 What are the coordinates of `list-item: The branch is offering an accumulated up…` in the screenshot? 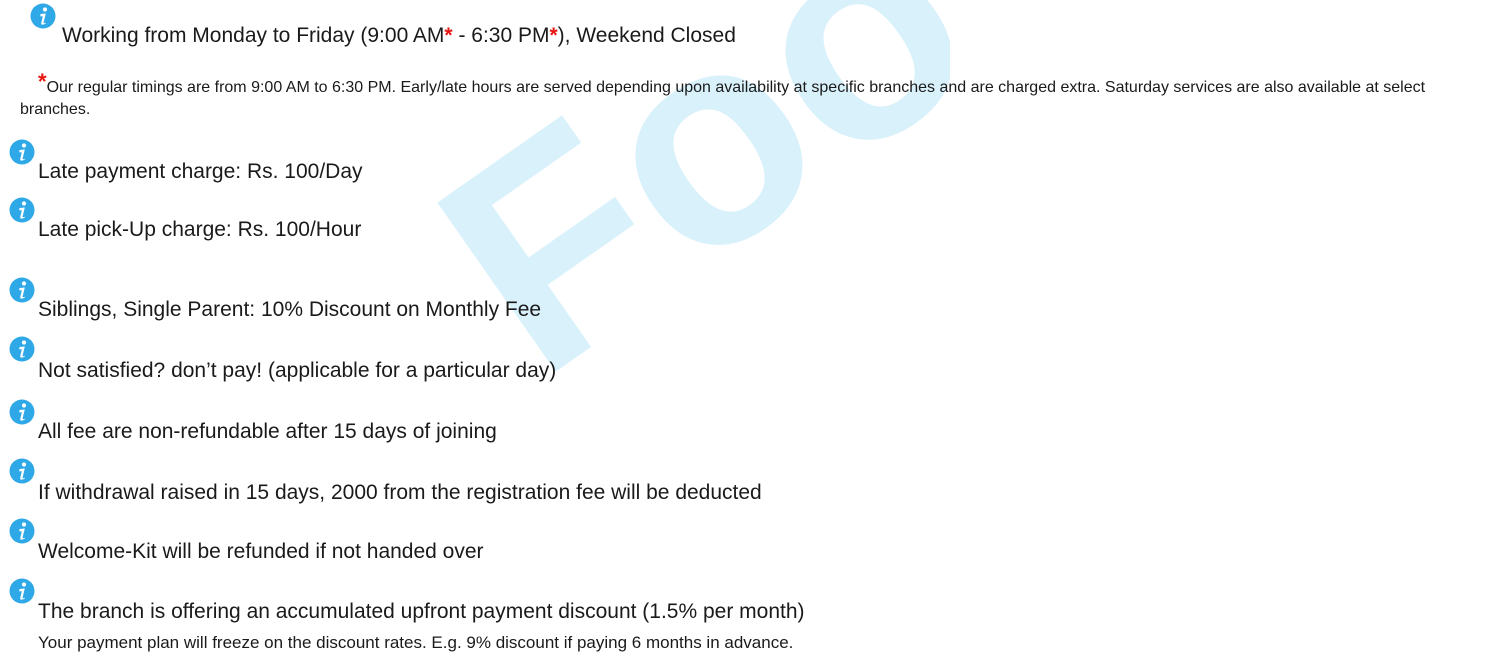 It's located at (421, 611).